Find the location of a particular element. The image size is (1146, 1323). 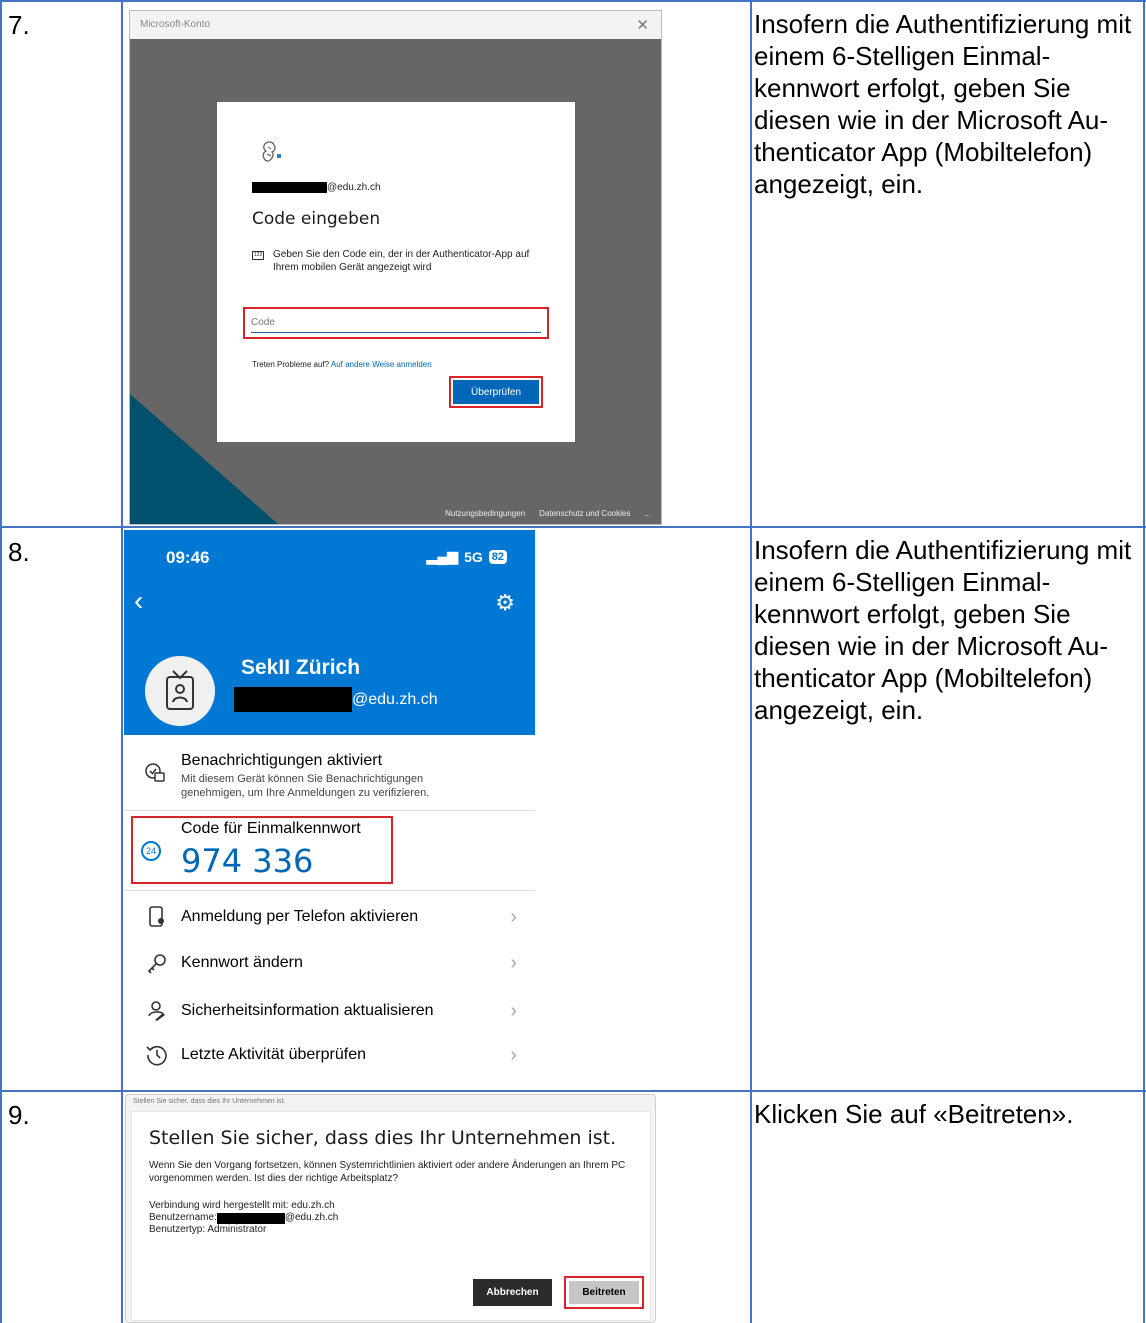

join-button: Beitreten is located at coordinates (604, 1292).